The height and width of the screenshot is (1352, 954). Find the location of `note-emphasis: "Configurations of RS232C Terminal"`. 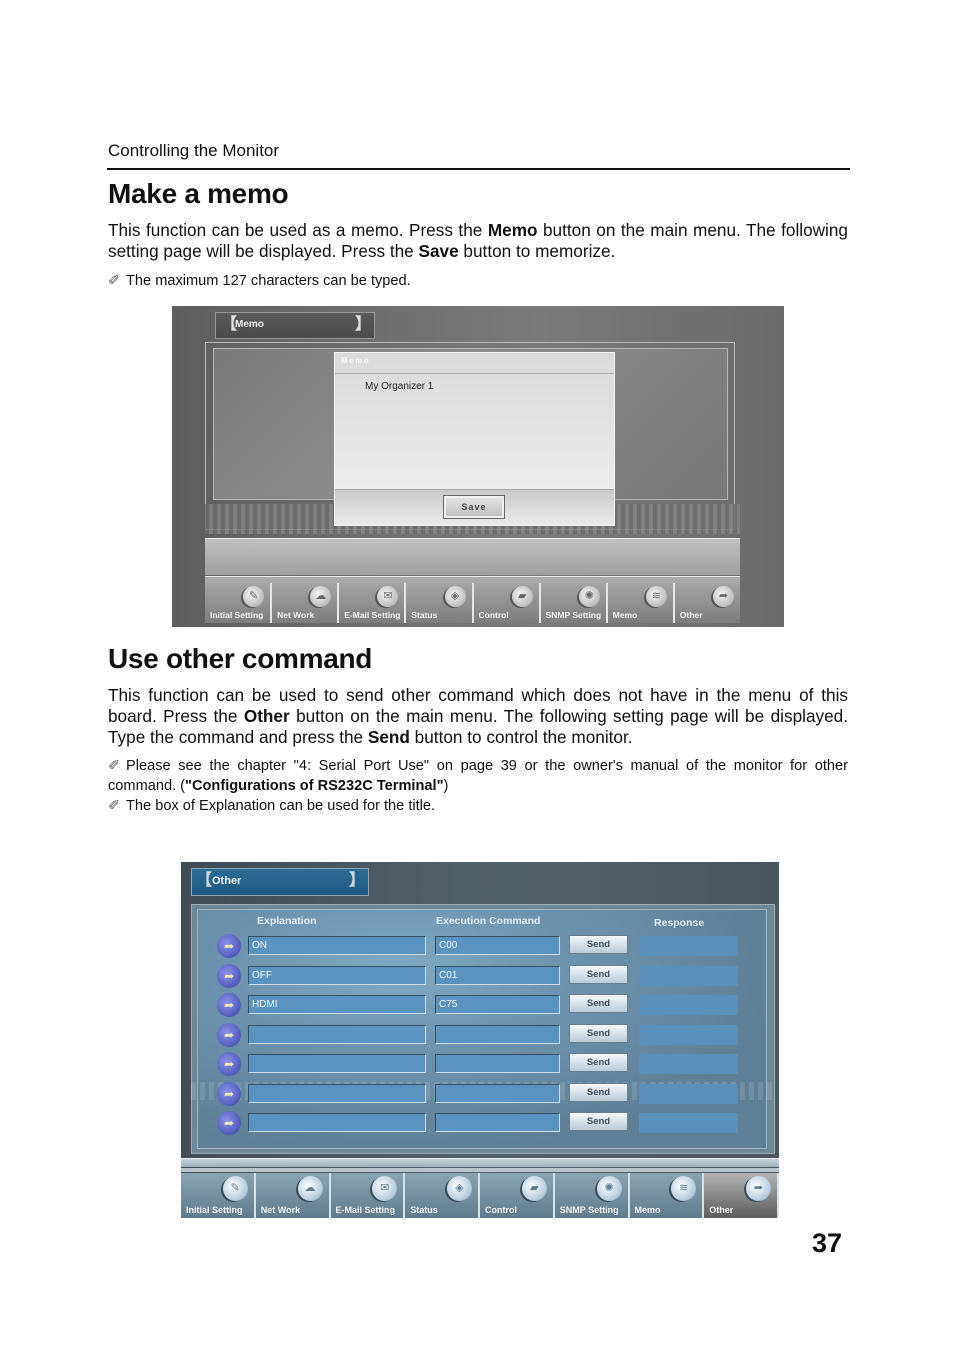

note-emphasis: "Configurations of RS232C Terminal" is located at coordinates (314, 786).